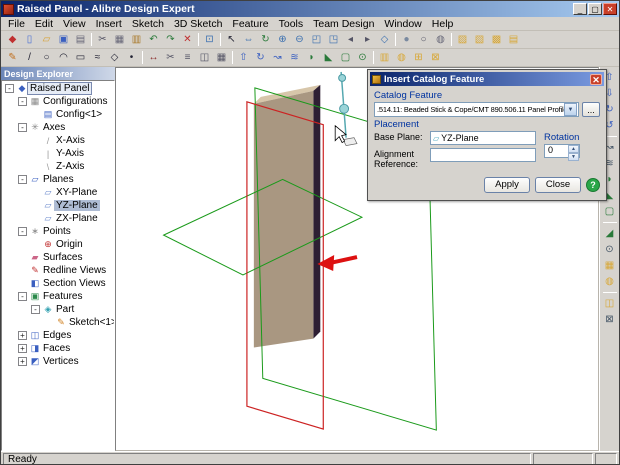  Describe the element at coordinates (610, 303) in the screenshot. I see `mirror-side-icon: ◫` at that location.